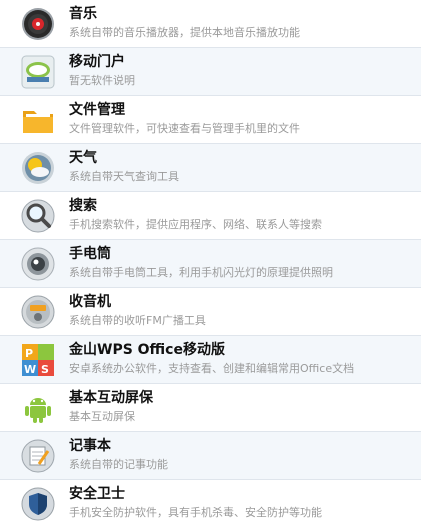  What do you see at coordinates (90, 446) in the screenshot?
I see `app-title: 记事本` at bounding box center [90, 446].